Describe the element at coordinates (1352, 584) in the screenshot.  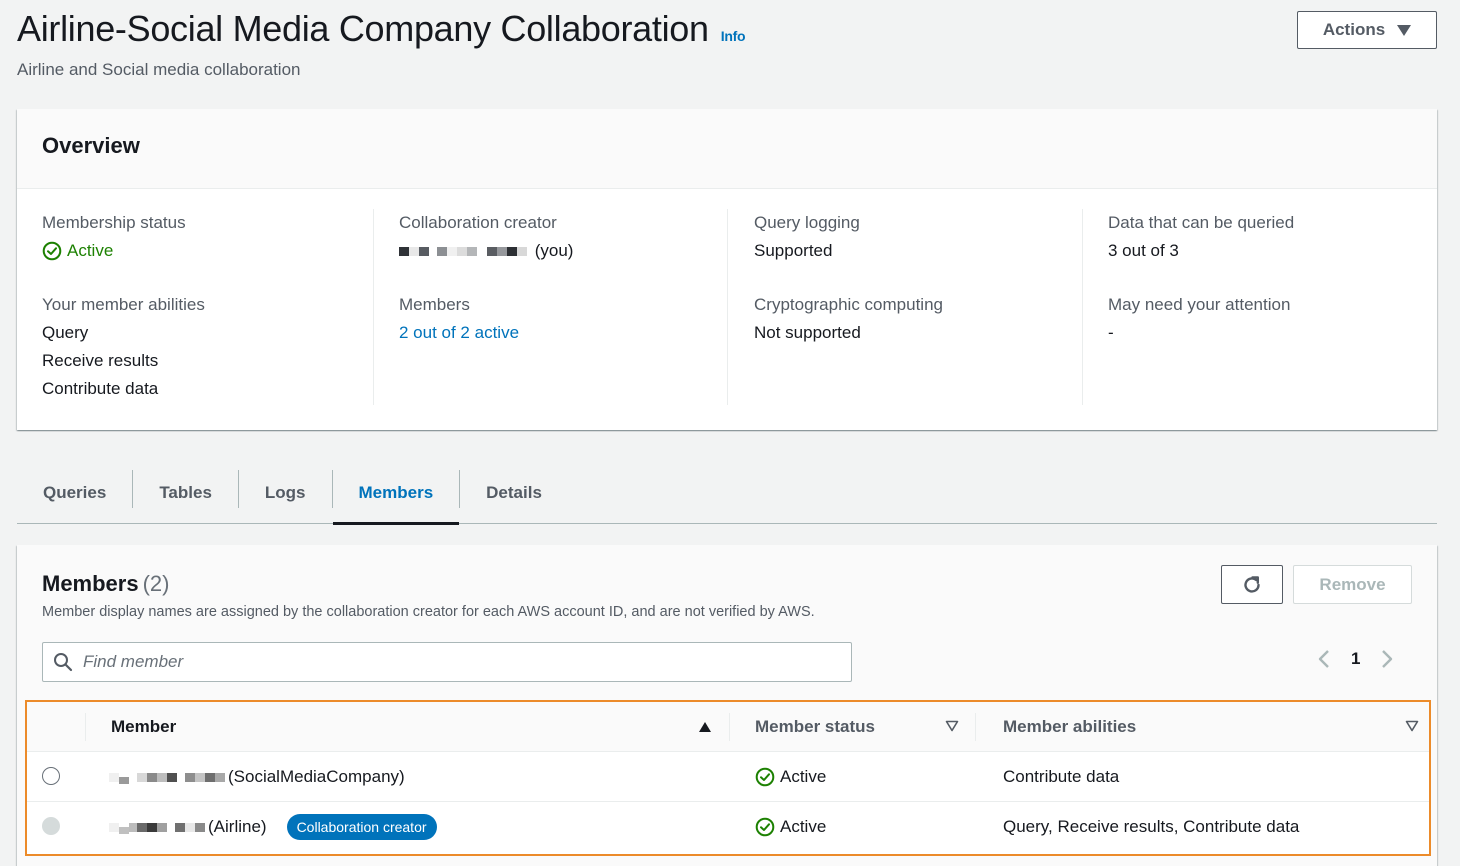
I see `remove-button: Remove` at that location.